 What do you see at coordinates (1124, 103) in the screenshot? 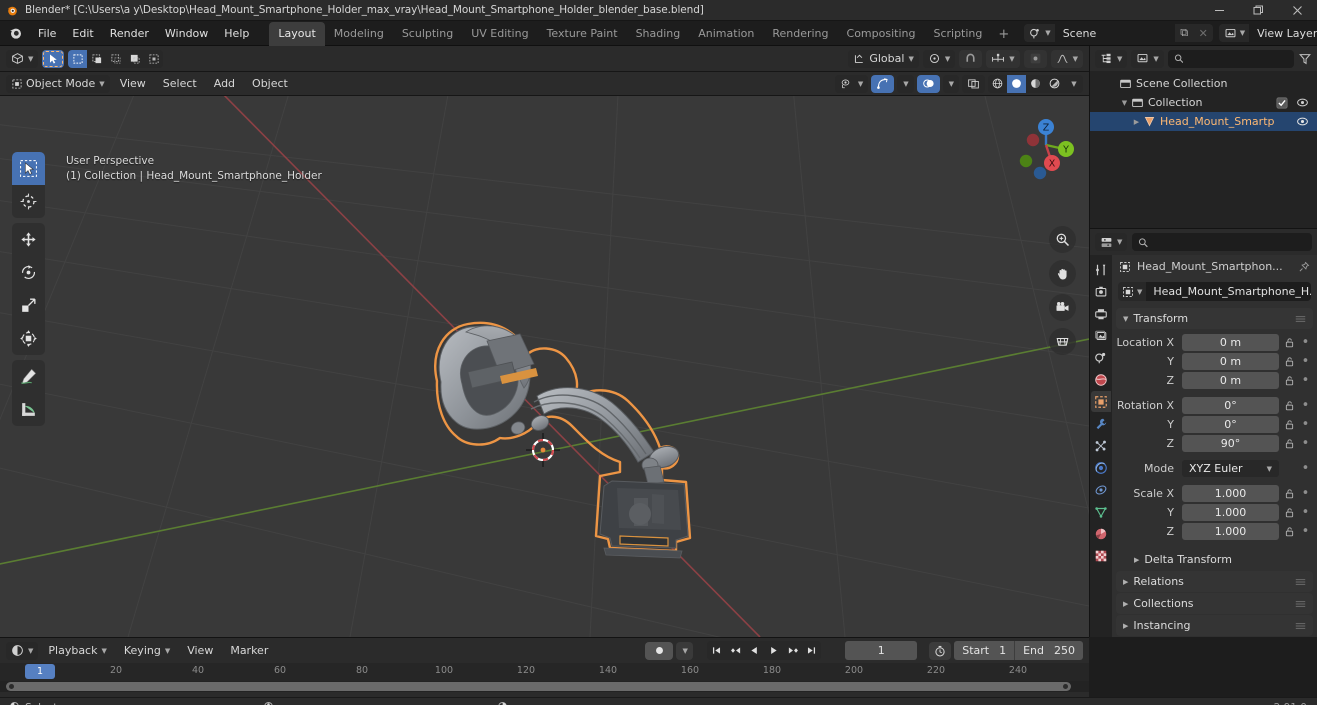
I see `collection-disclosure-triangle: ▼` at bounding box center [1124, 103].